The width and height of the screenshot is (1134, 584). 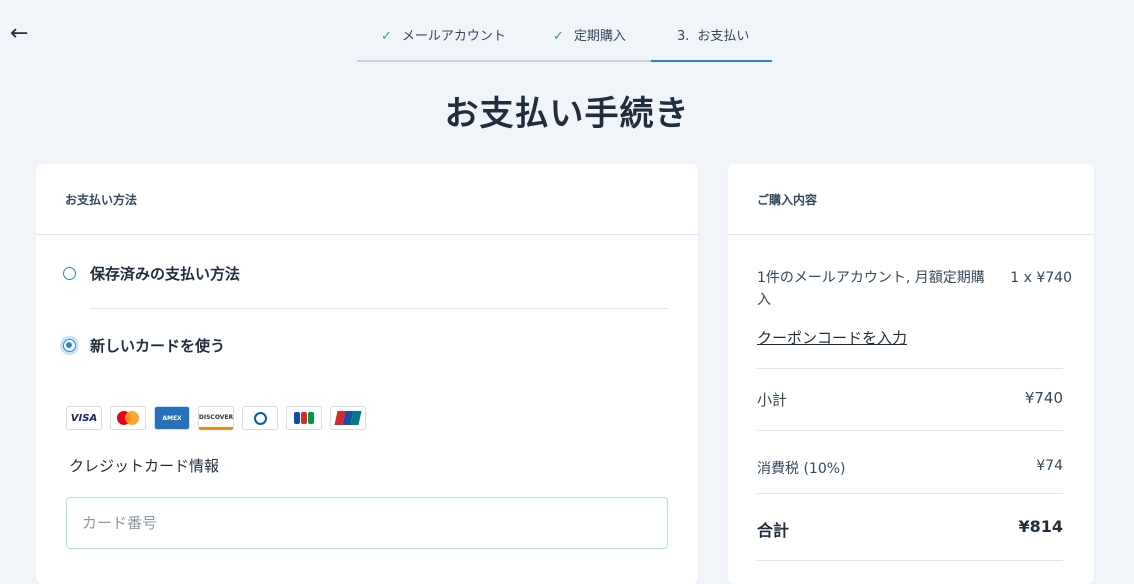 I want to click on mastercard-logo, so click(x=128, y=418).